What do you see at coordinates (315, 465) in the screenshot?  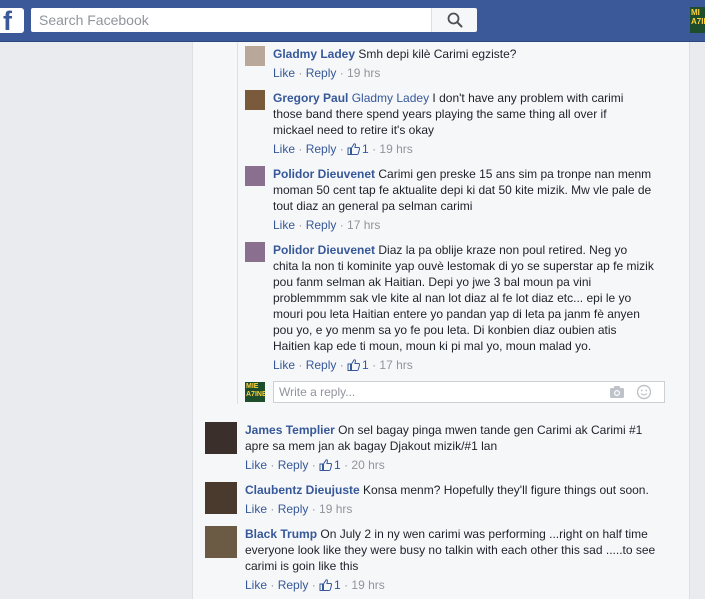 I see `comment-actions: Like · Reply · 1 · 20 hrs` at bounding box center [315, 465].